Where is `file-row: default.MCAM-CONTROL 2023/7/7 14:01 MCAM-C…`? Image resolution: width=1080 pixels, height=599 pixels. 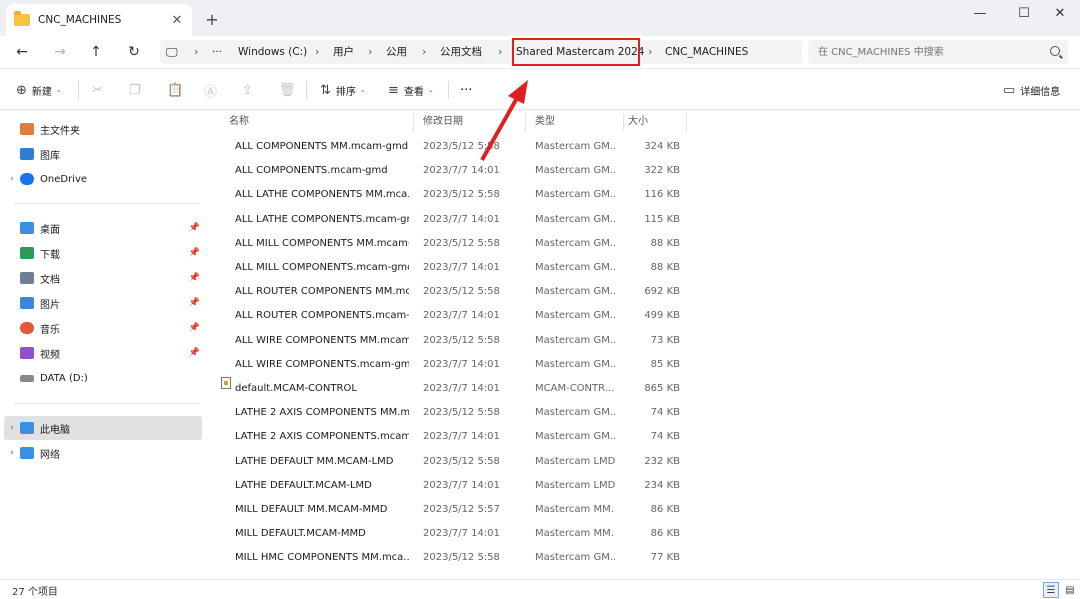 file-row: default.MCAM-CONTROL 2023/7/7 14:01 MCAM-C… is located at coordinates (452, 389).